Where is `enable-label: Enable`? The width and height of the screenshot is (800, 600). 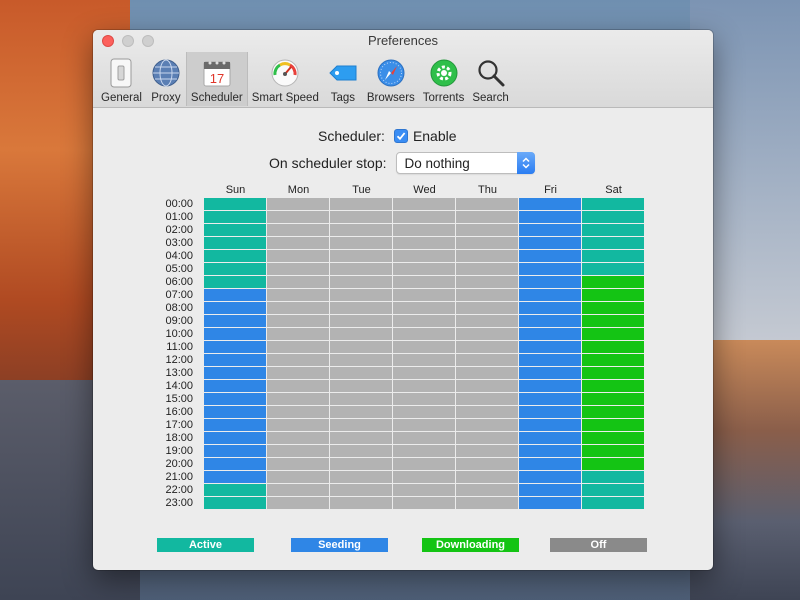 enable-label: Enable is located at coordinates (435, 136).